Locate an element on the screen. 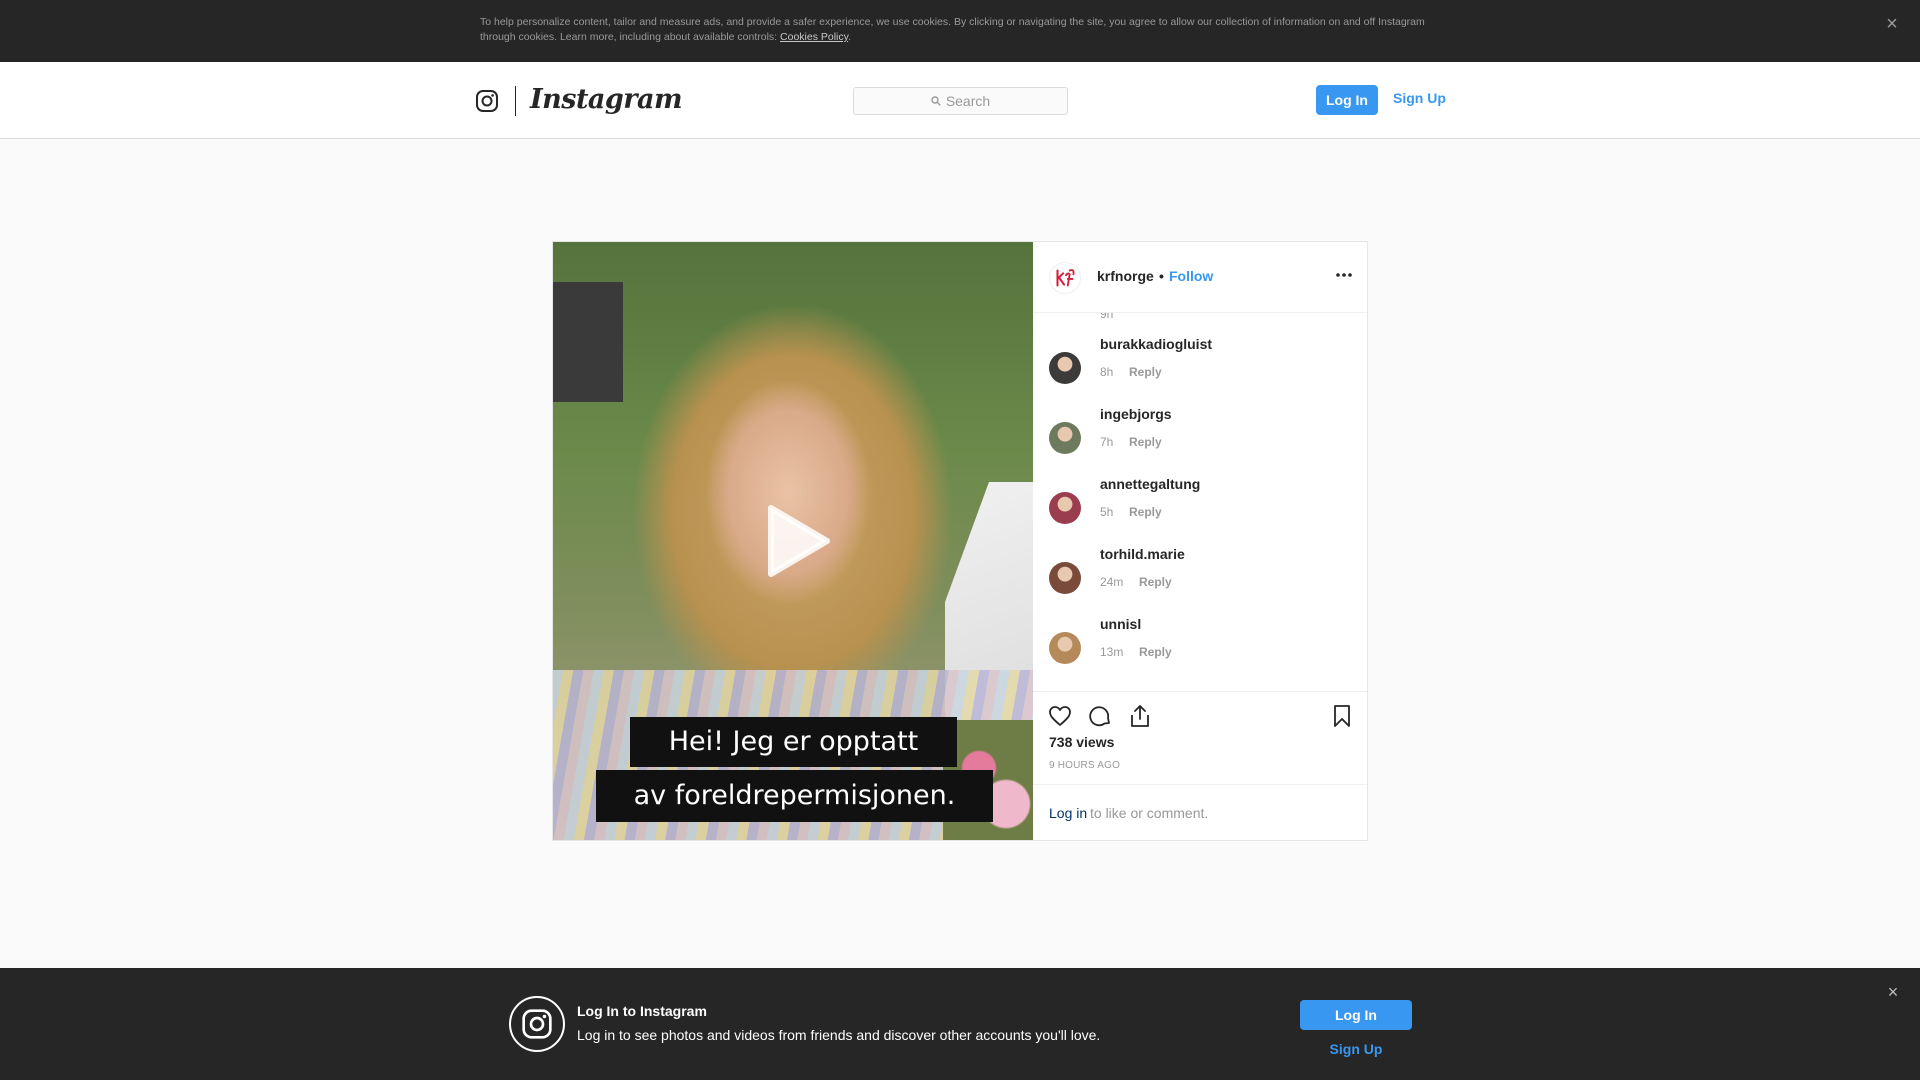 This screenshot has height=1080, width=1920. comment-item: ingebjorgs 7h Reply is located at coordinates (1200, 436).